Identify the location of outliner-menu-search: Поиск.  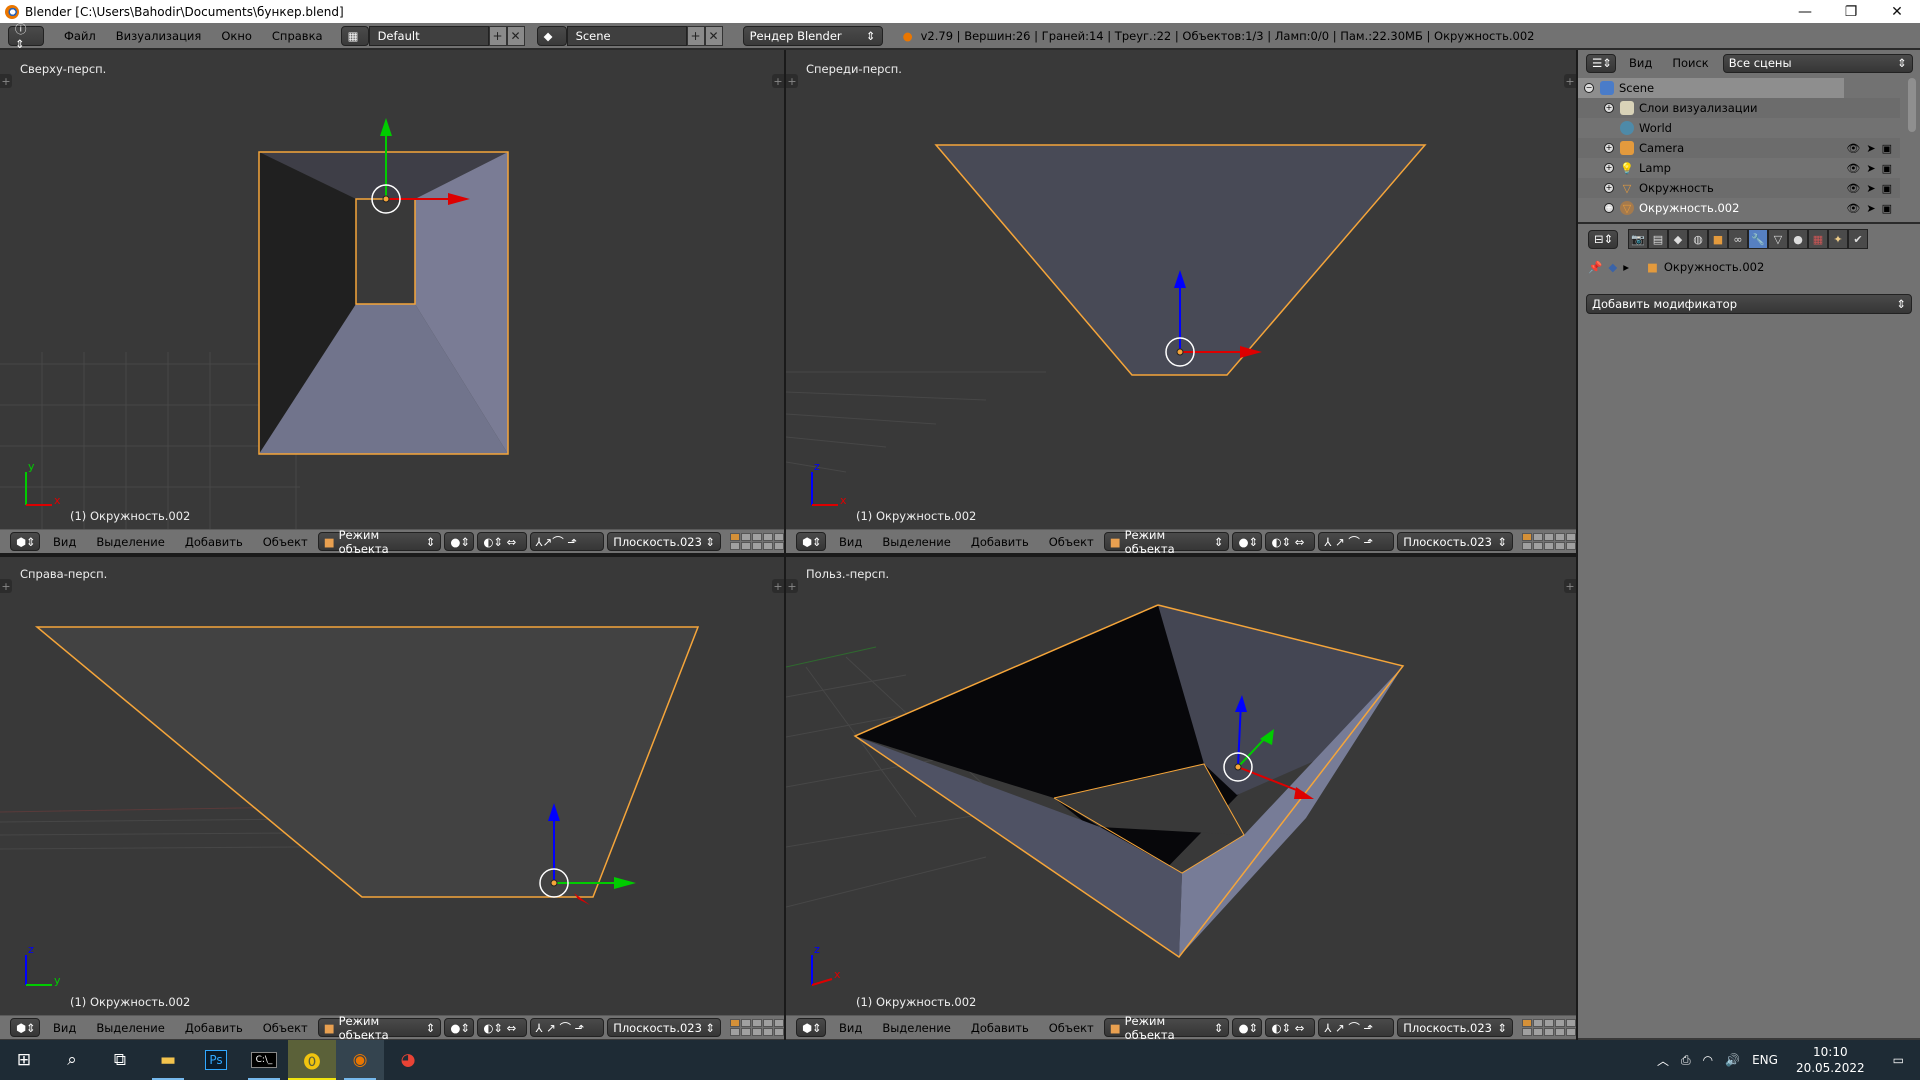
(1690, 63).